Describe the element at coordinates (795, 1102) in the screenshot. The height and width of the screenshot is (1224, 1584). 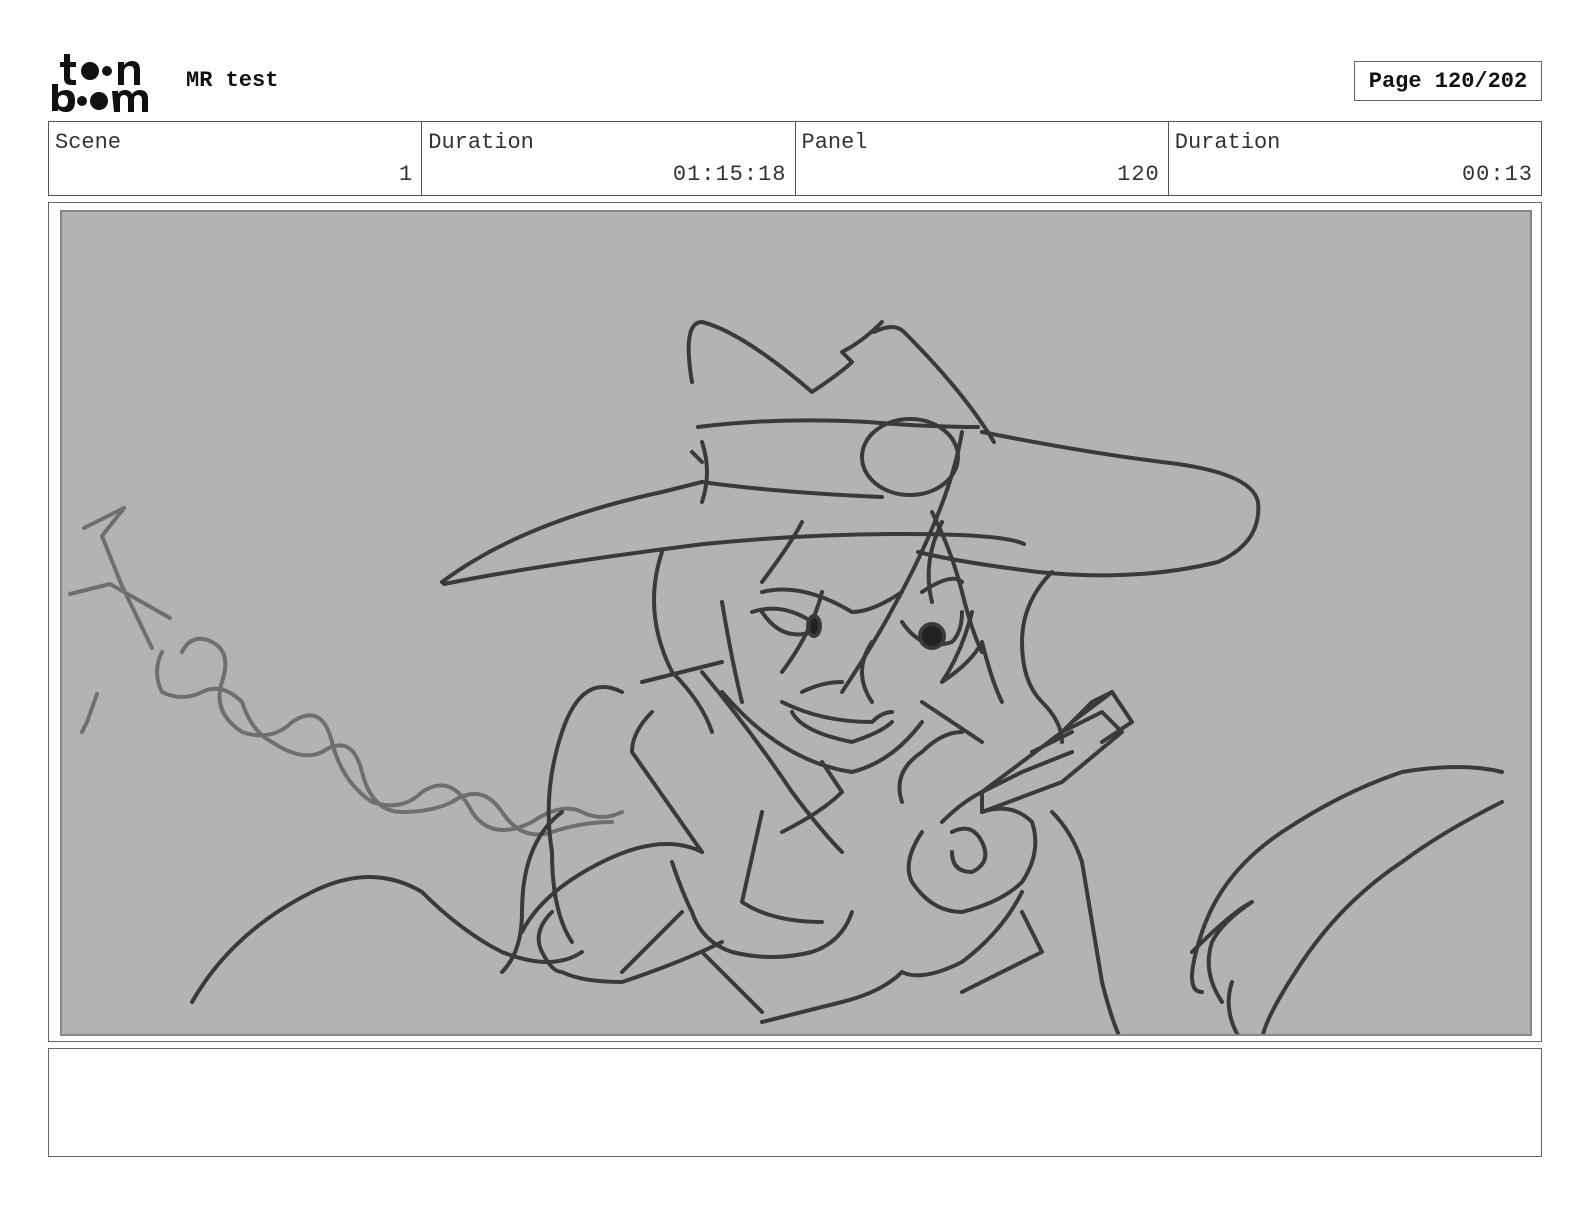
I see `panel-notes-box` at that location.